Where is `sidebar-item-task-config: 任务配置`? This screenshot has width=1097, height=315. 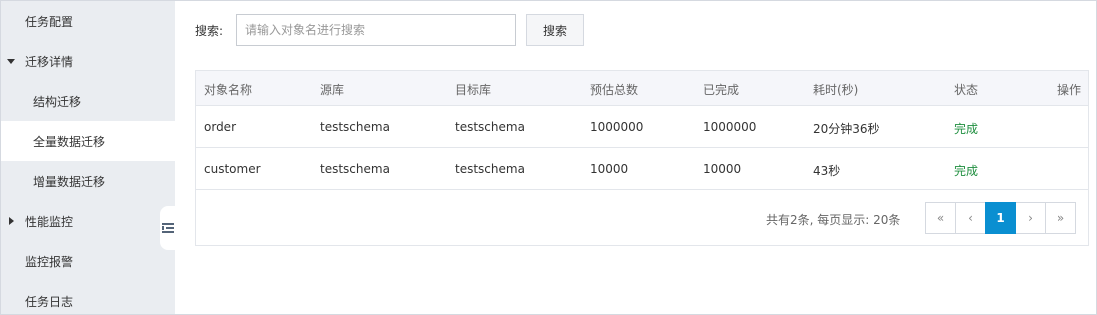
sidebar-item-task-config: 任务配置 is located at coordinates (88, 21).